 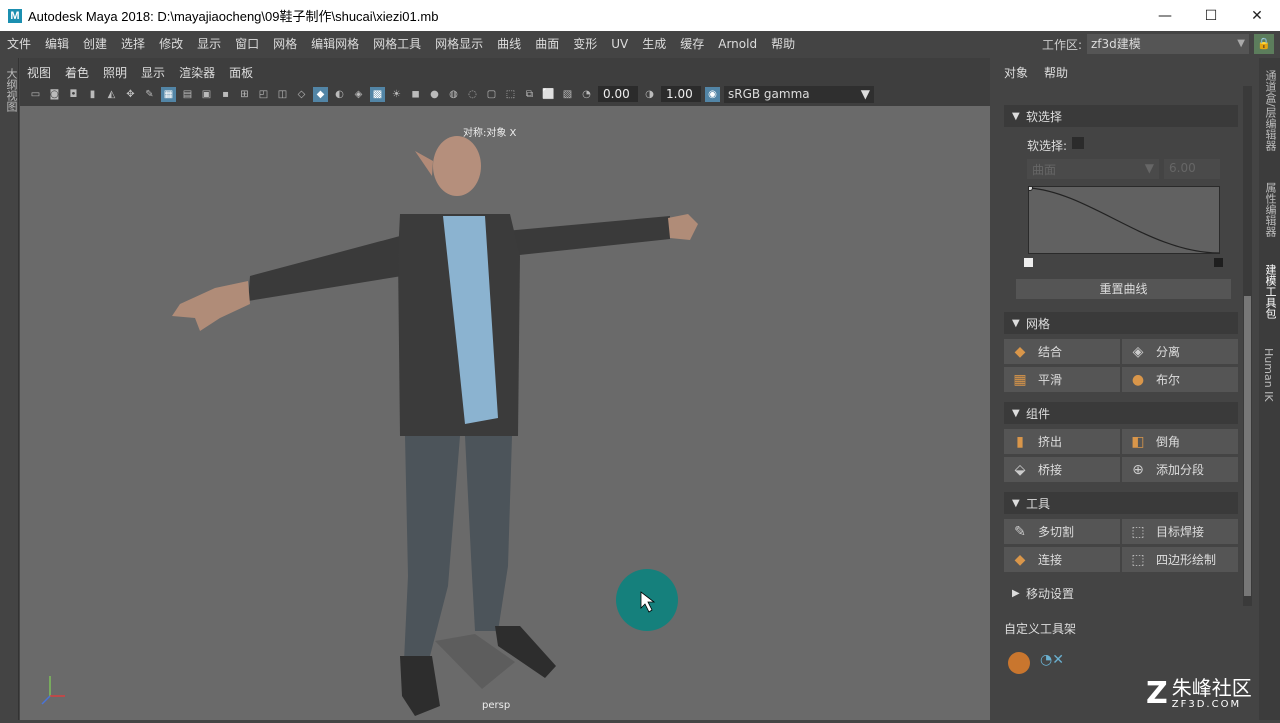 What do you see at coordinates (548, 94) in the screenshot?
I see `xray-joints-icon: ⬜` at bounding box center [548, 94].